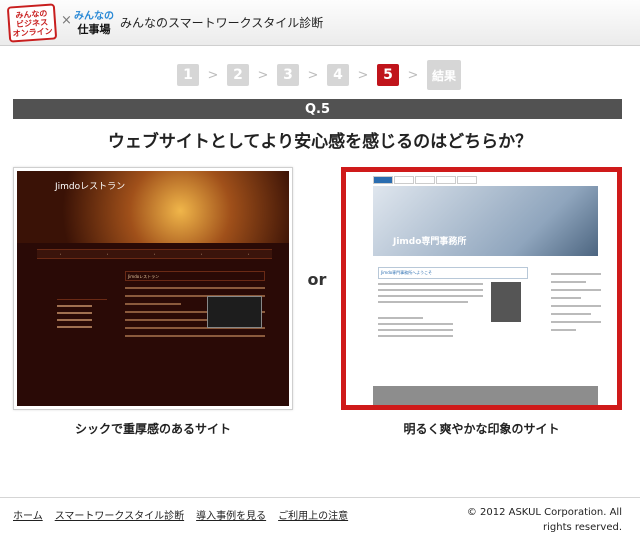 The image size is (640, 537). Describe the element at coordinates (481, 428) in the screenshot. I see `option-b-caption: 明るく爽やかな印象のサイト` at that location.